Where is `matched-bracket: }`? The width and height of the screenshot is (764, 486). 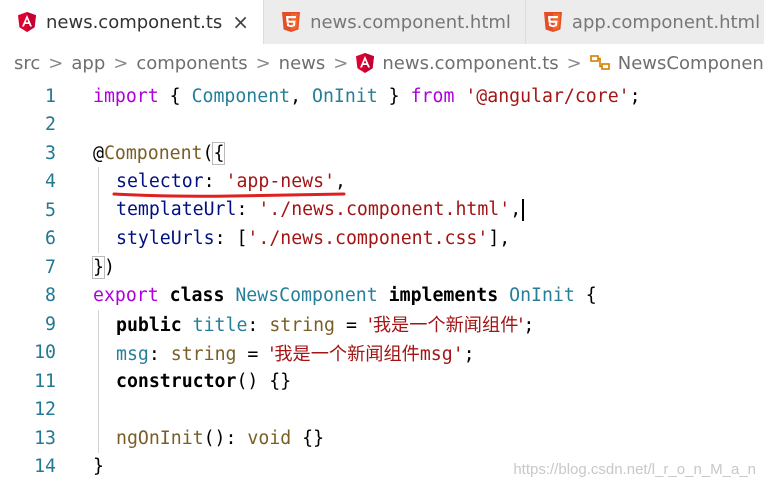 matched-bracket: } is located at coordinates (98, 267).